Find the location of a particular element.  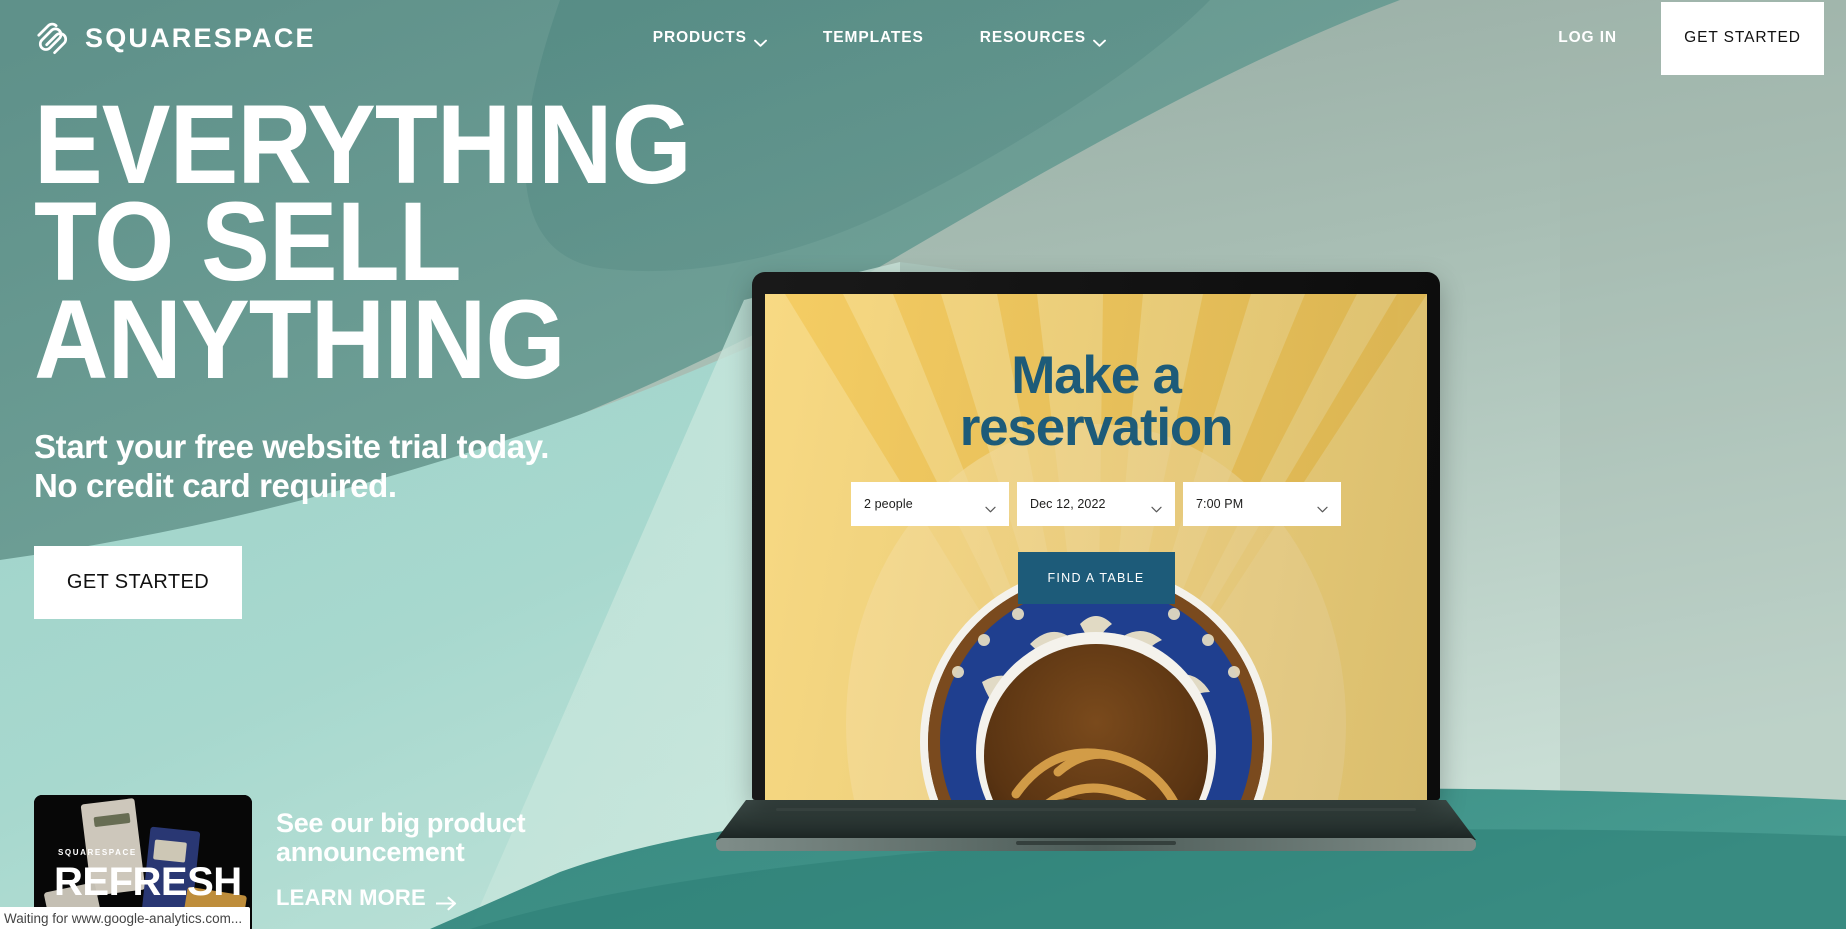

hero-get-started-button: GET STARTED is located at coordinates (138, 582).